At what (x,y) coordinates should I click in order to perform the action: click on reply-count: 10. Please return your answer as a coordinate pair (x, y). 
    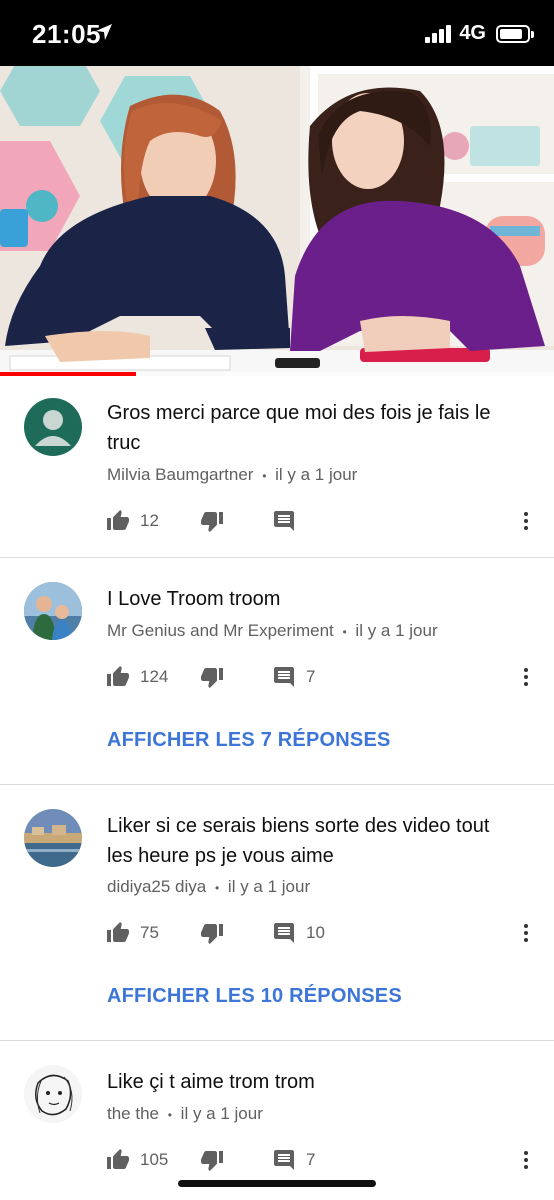
    Looking at the image, I should click on (315, 932).